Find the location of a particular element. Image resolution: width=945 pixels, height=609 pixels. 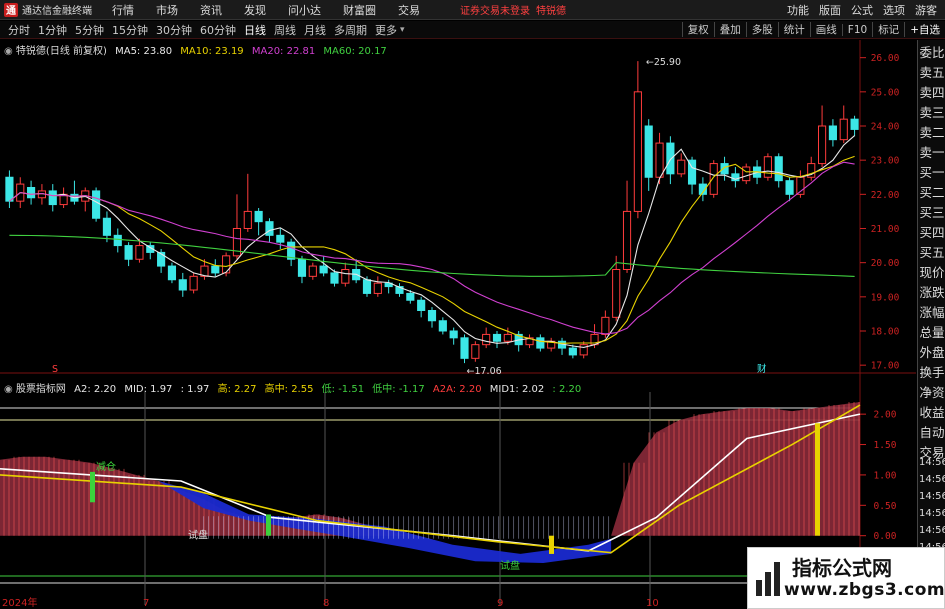

indicator-name: 股票指标网 is located at coordinates (41, 389).